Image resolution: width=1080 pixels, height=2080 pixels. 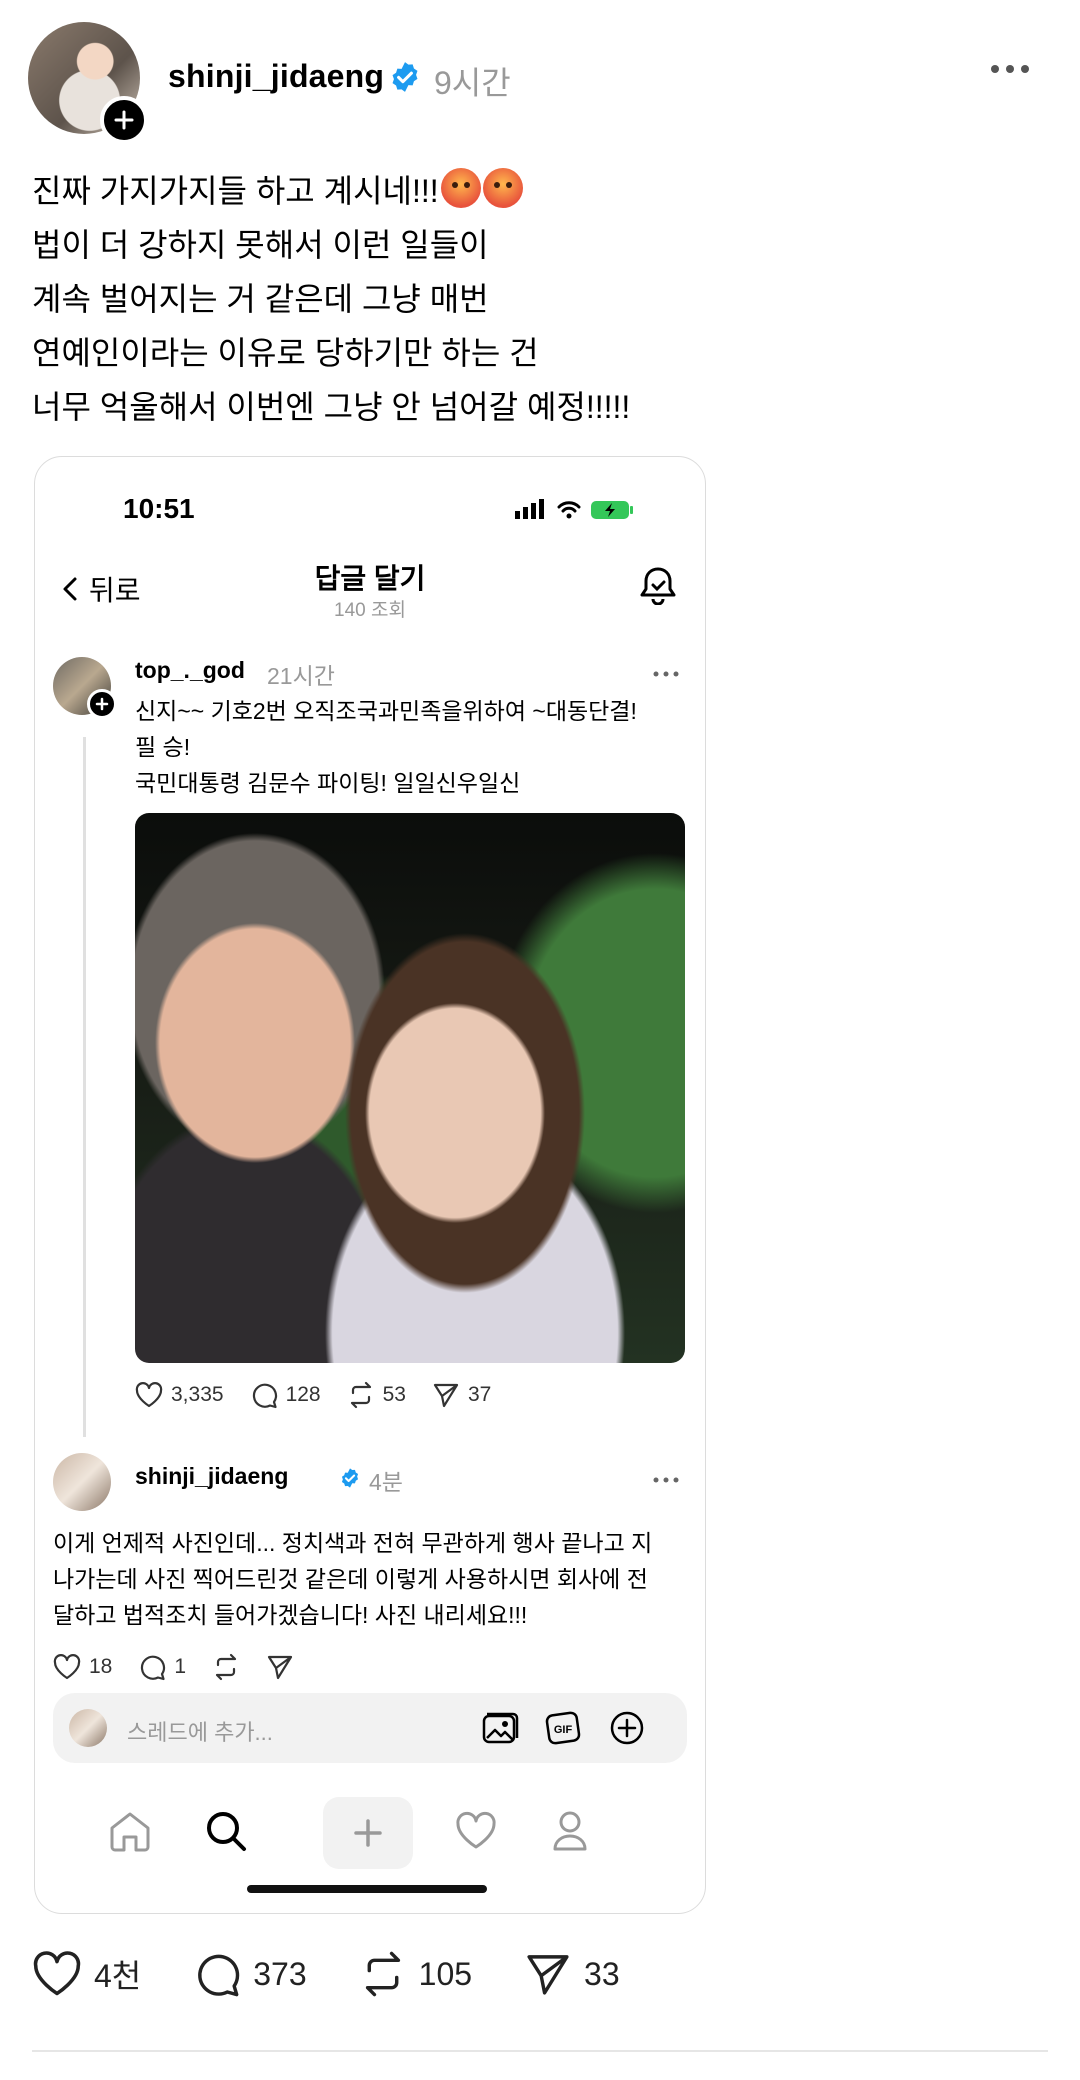 I want to click on post-line: 진짜 가지가지들 하고 계시네!!!, so click(x=235, y=191).